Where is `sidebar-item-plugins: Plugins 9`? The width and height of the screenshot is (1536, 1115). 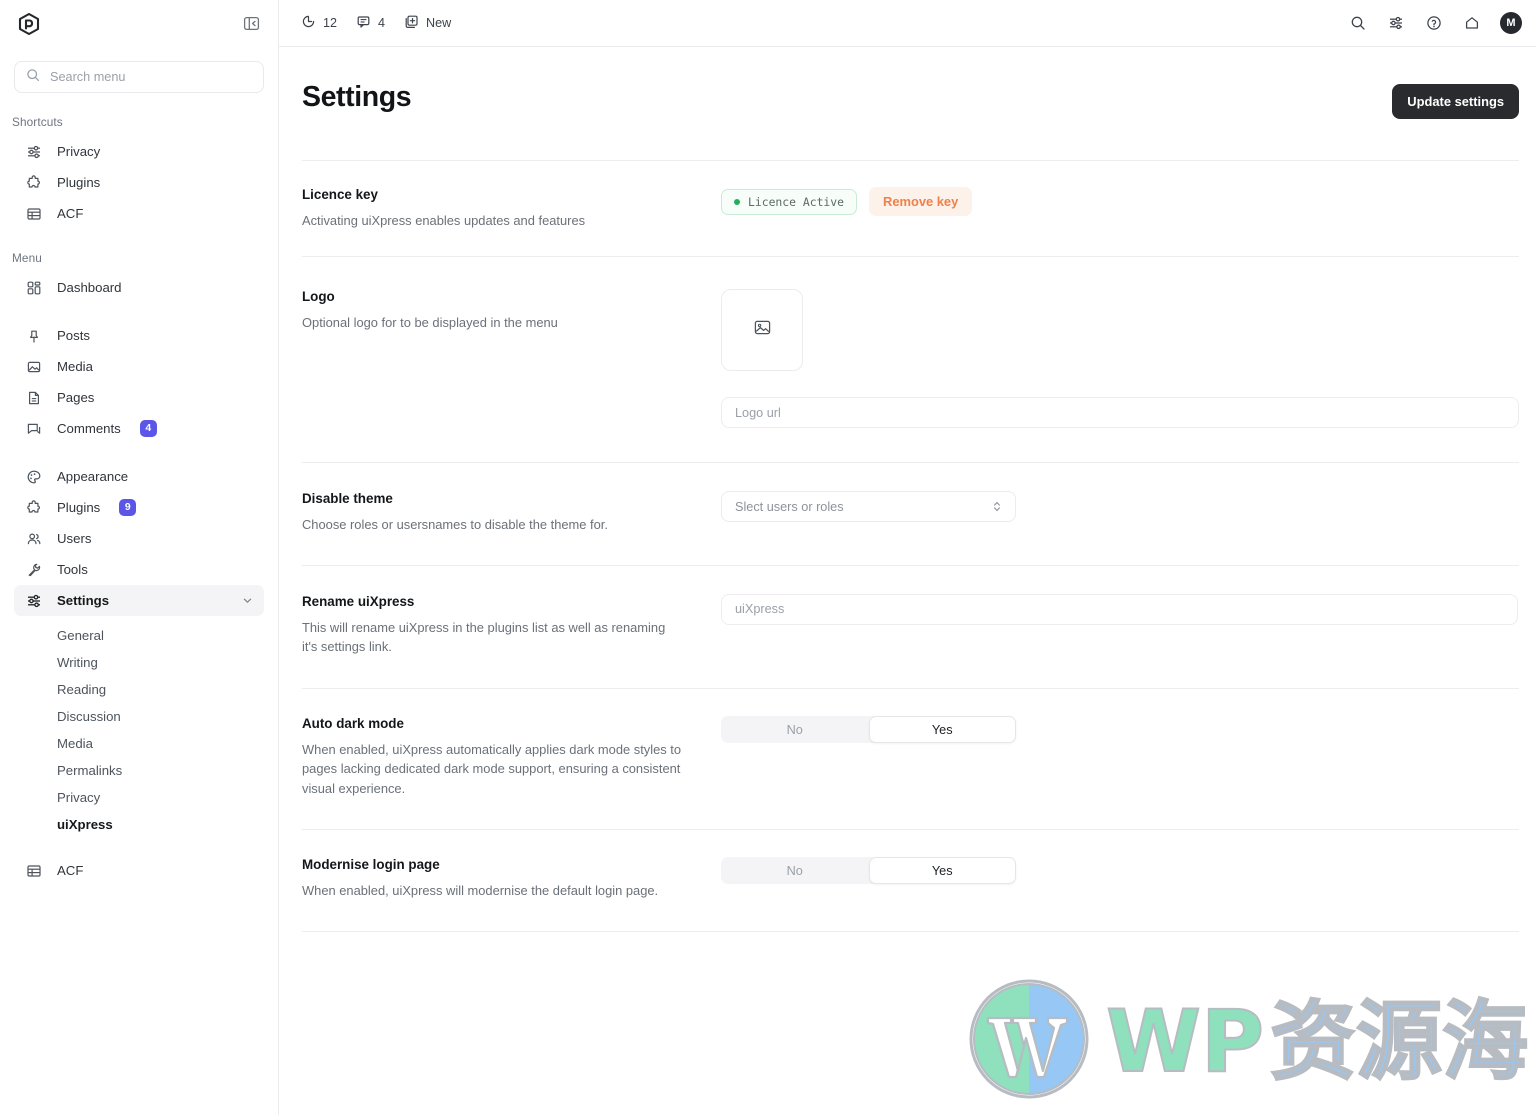 sidebar-item-plugins: Plugins 9 is located at coordinates (139, 507).